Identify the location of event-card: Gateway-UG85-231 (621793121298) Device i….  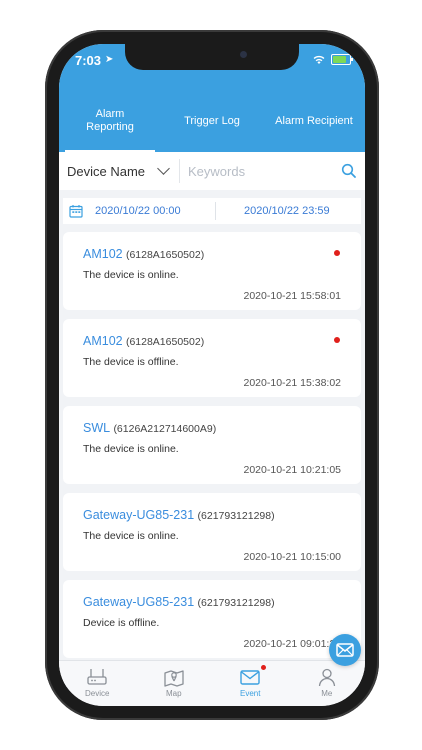
(212, 619).